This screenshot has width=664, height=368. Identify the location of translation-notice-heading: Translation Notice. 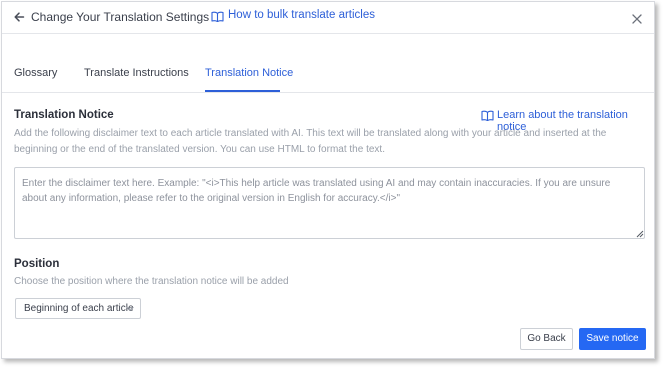
(64, 115).